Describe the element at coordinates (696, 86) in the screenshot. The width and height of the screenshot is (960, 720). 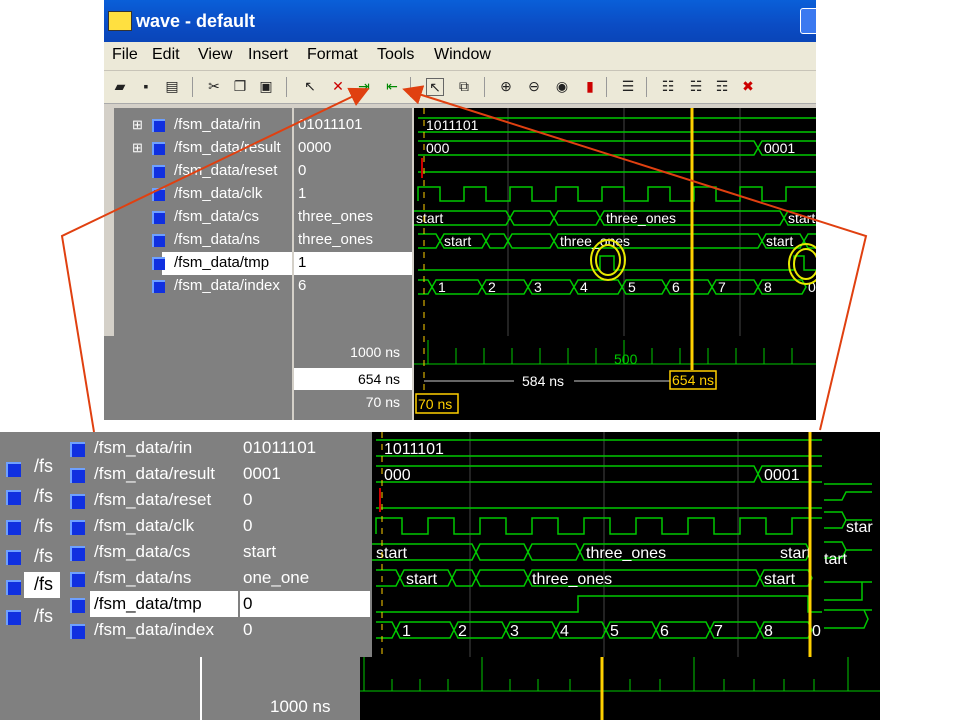
I see `insert-icon: ☵` at that location.